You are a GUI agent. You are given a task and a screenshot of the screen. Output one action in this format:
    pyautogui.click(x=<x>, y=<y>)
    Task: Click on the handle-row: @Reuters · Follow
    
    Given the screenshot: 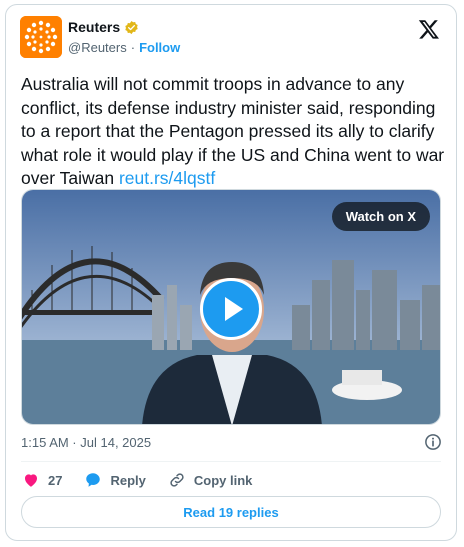 What is the action you would take?
    pyautogui.click(x=124, y=47)
    